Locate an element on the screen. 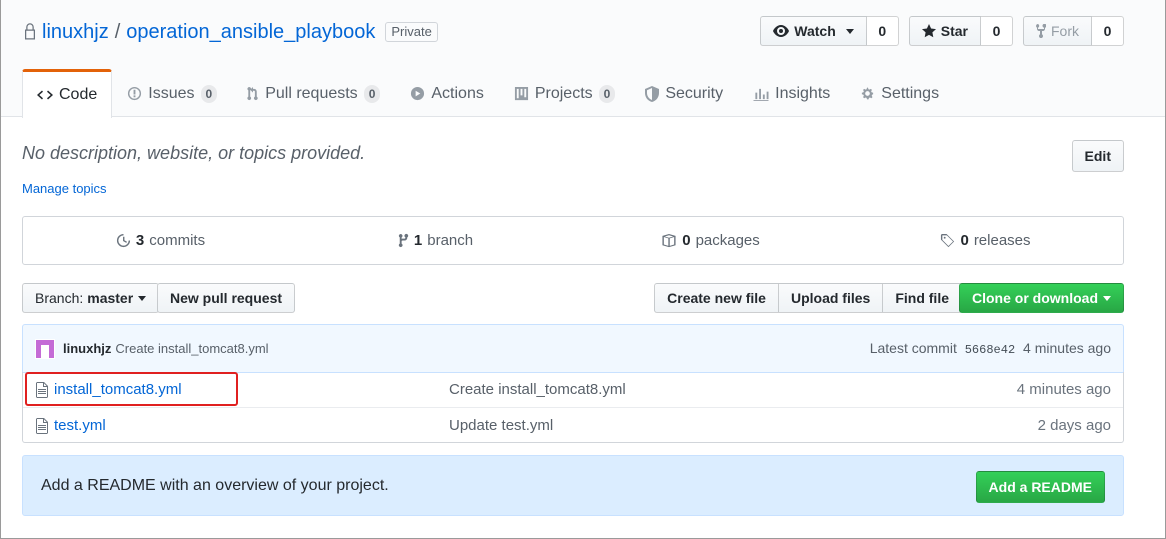 Image resolution: width=1166 pixels, height=539 pixels. commits-label: commits is located at coordinates (177, 240).